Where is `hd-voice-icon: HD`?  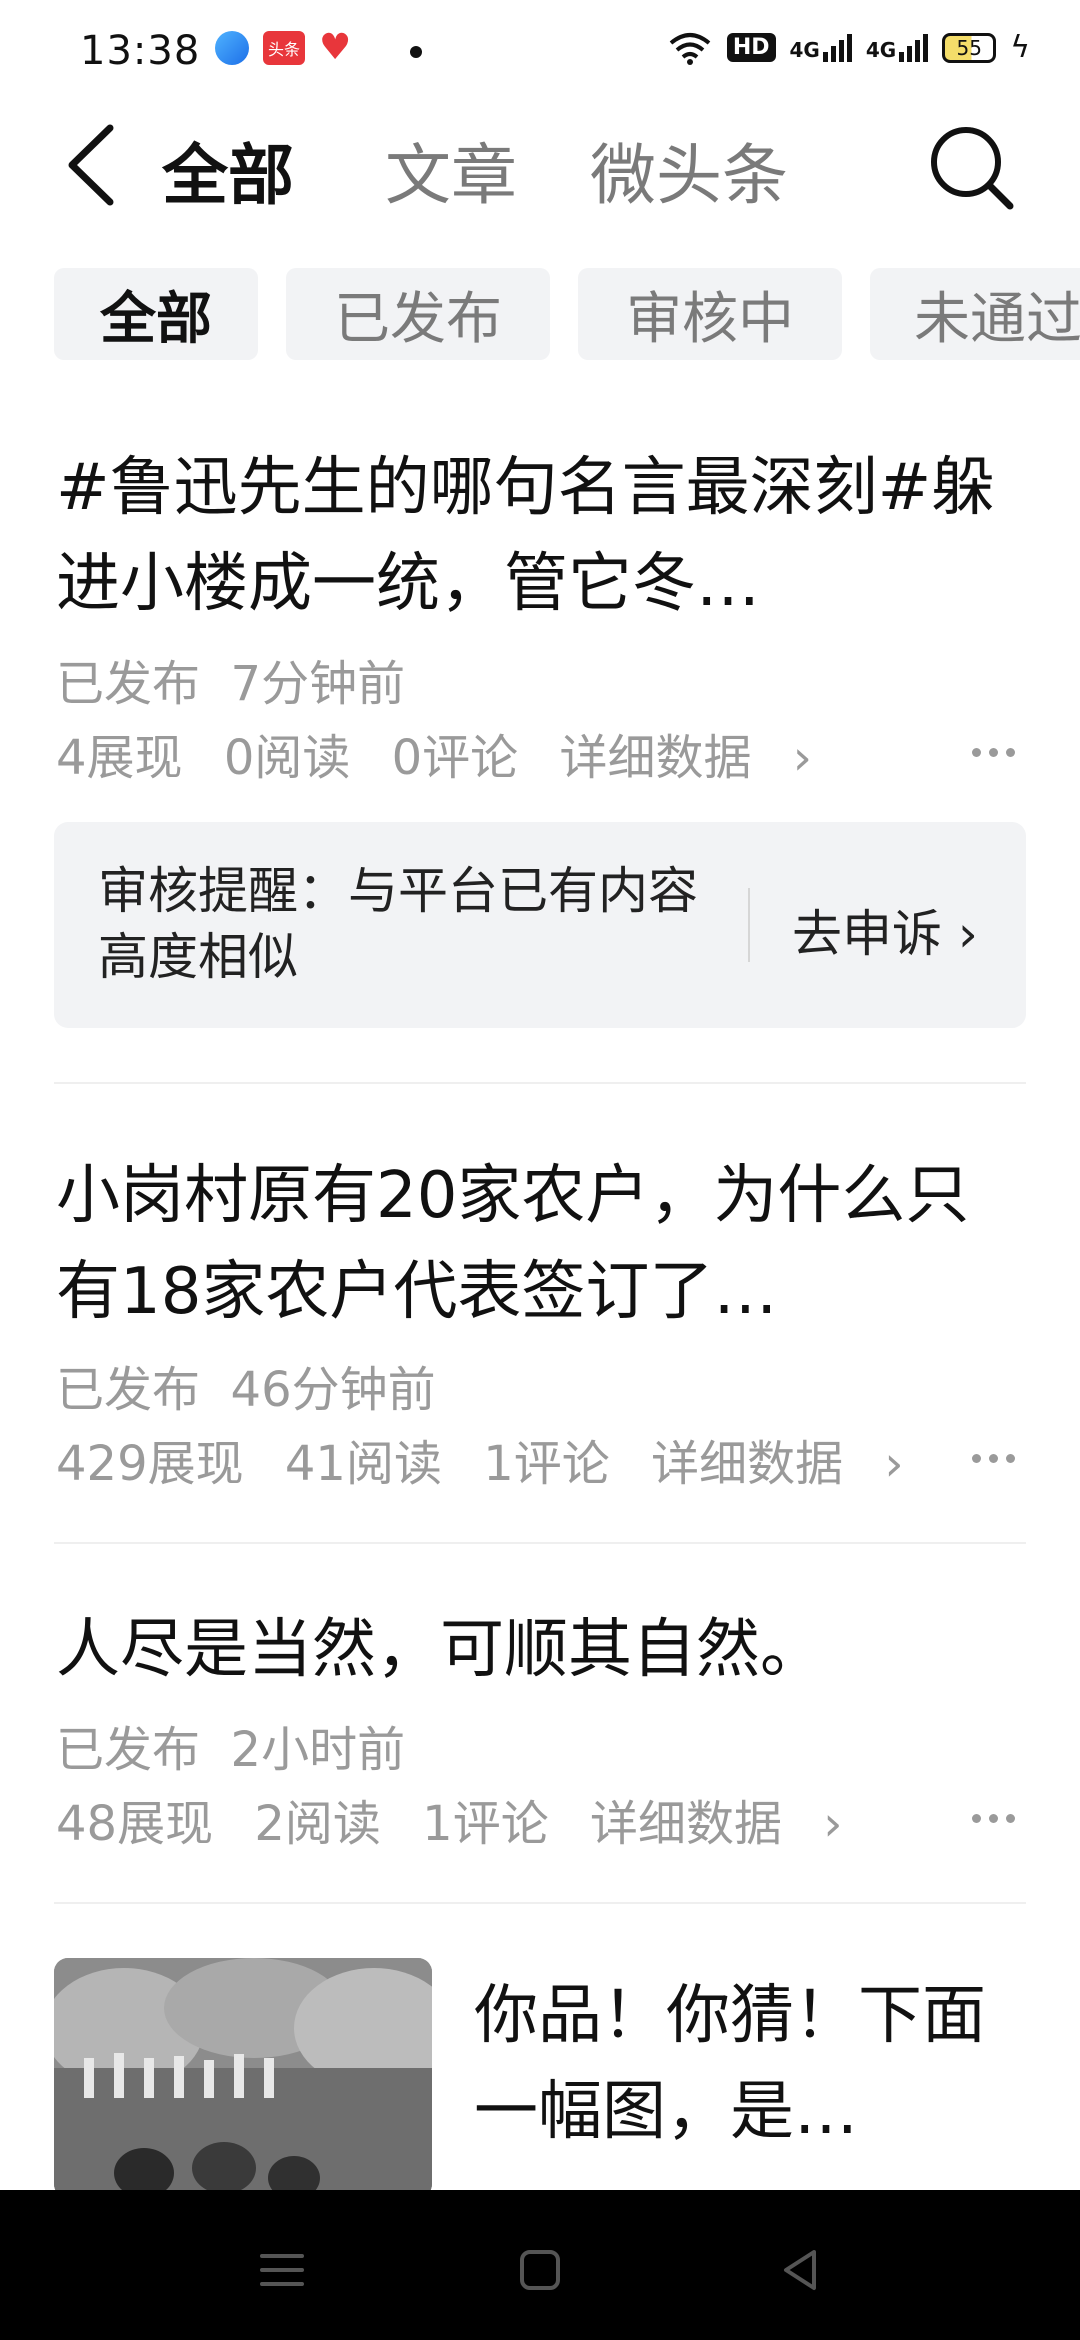
hd-voice-icon: HD is located at coordinates (751, 47).